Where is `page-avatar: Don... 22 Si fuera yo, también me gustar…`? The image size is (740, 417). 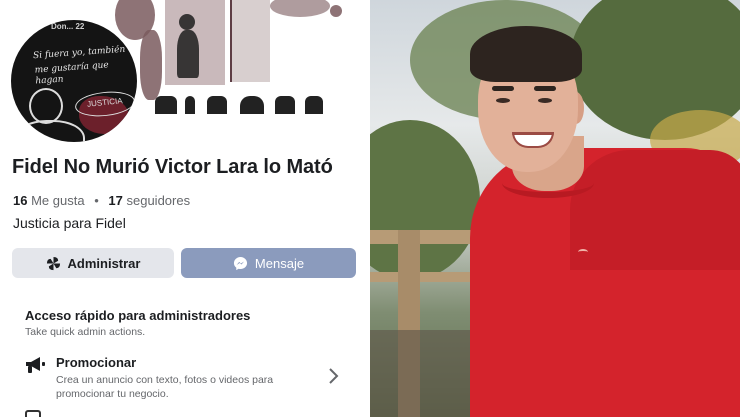 page-avatar: Don... 22 Si fuera yo, también me gustar… is located at coordinates (74, 81).